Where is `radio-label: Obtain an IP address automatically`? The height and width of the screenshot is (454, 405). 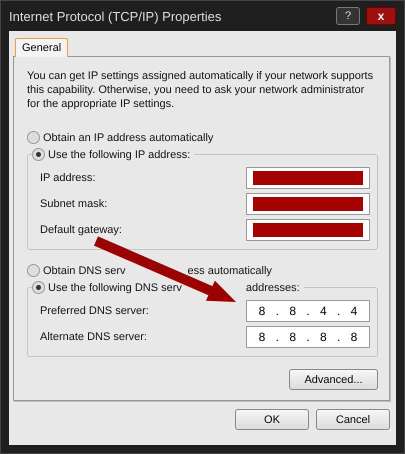 radio-label: Obtain an IP address automatically is located at coordinates (128, 138).